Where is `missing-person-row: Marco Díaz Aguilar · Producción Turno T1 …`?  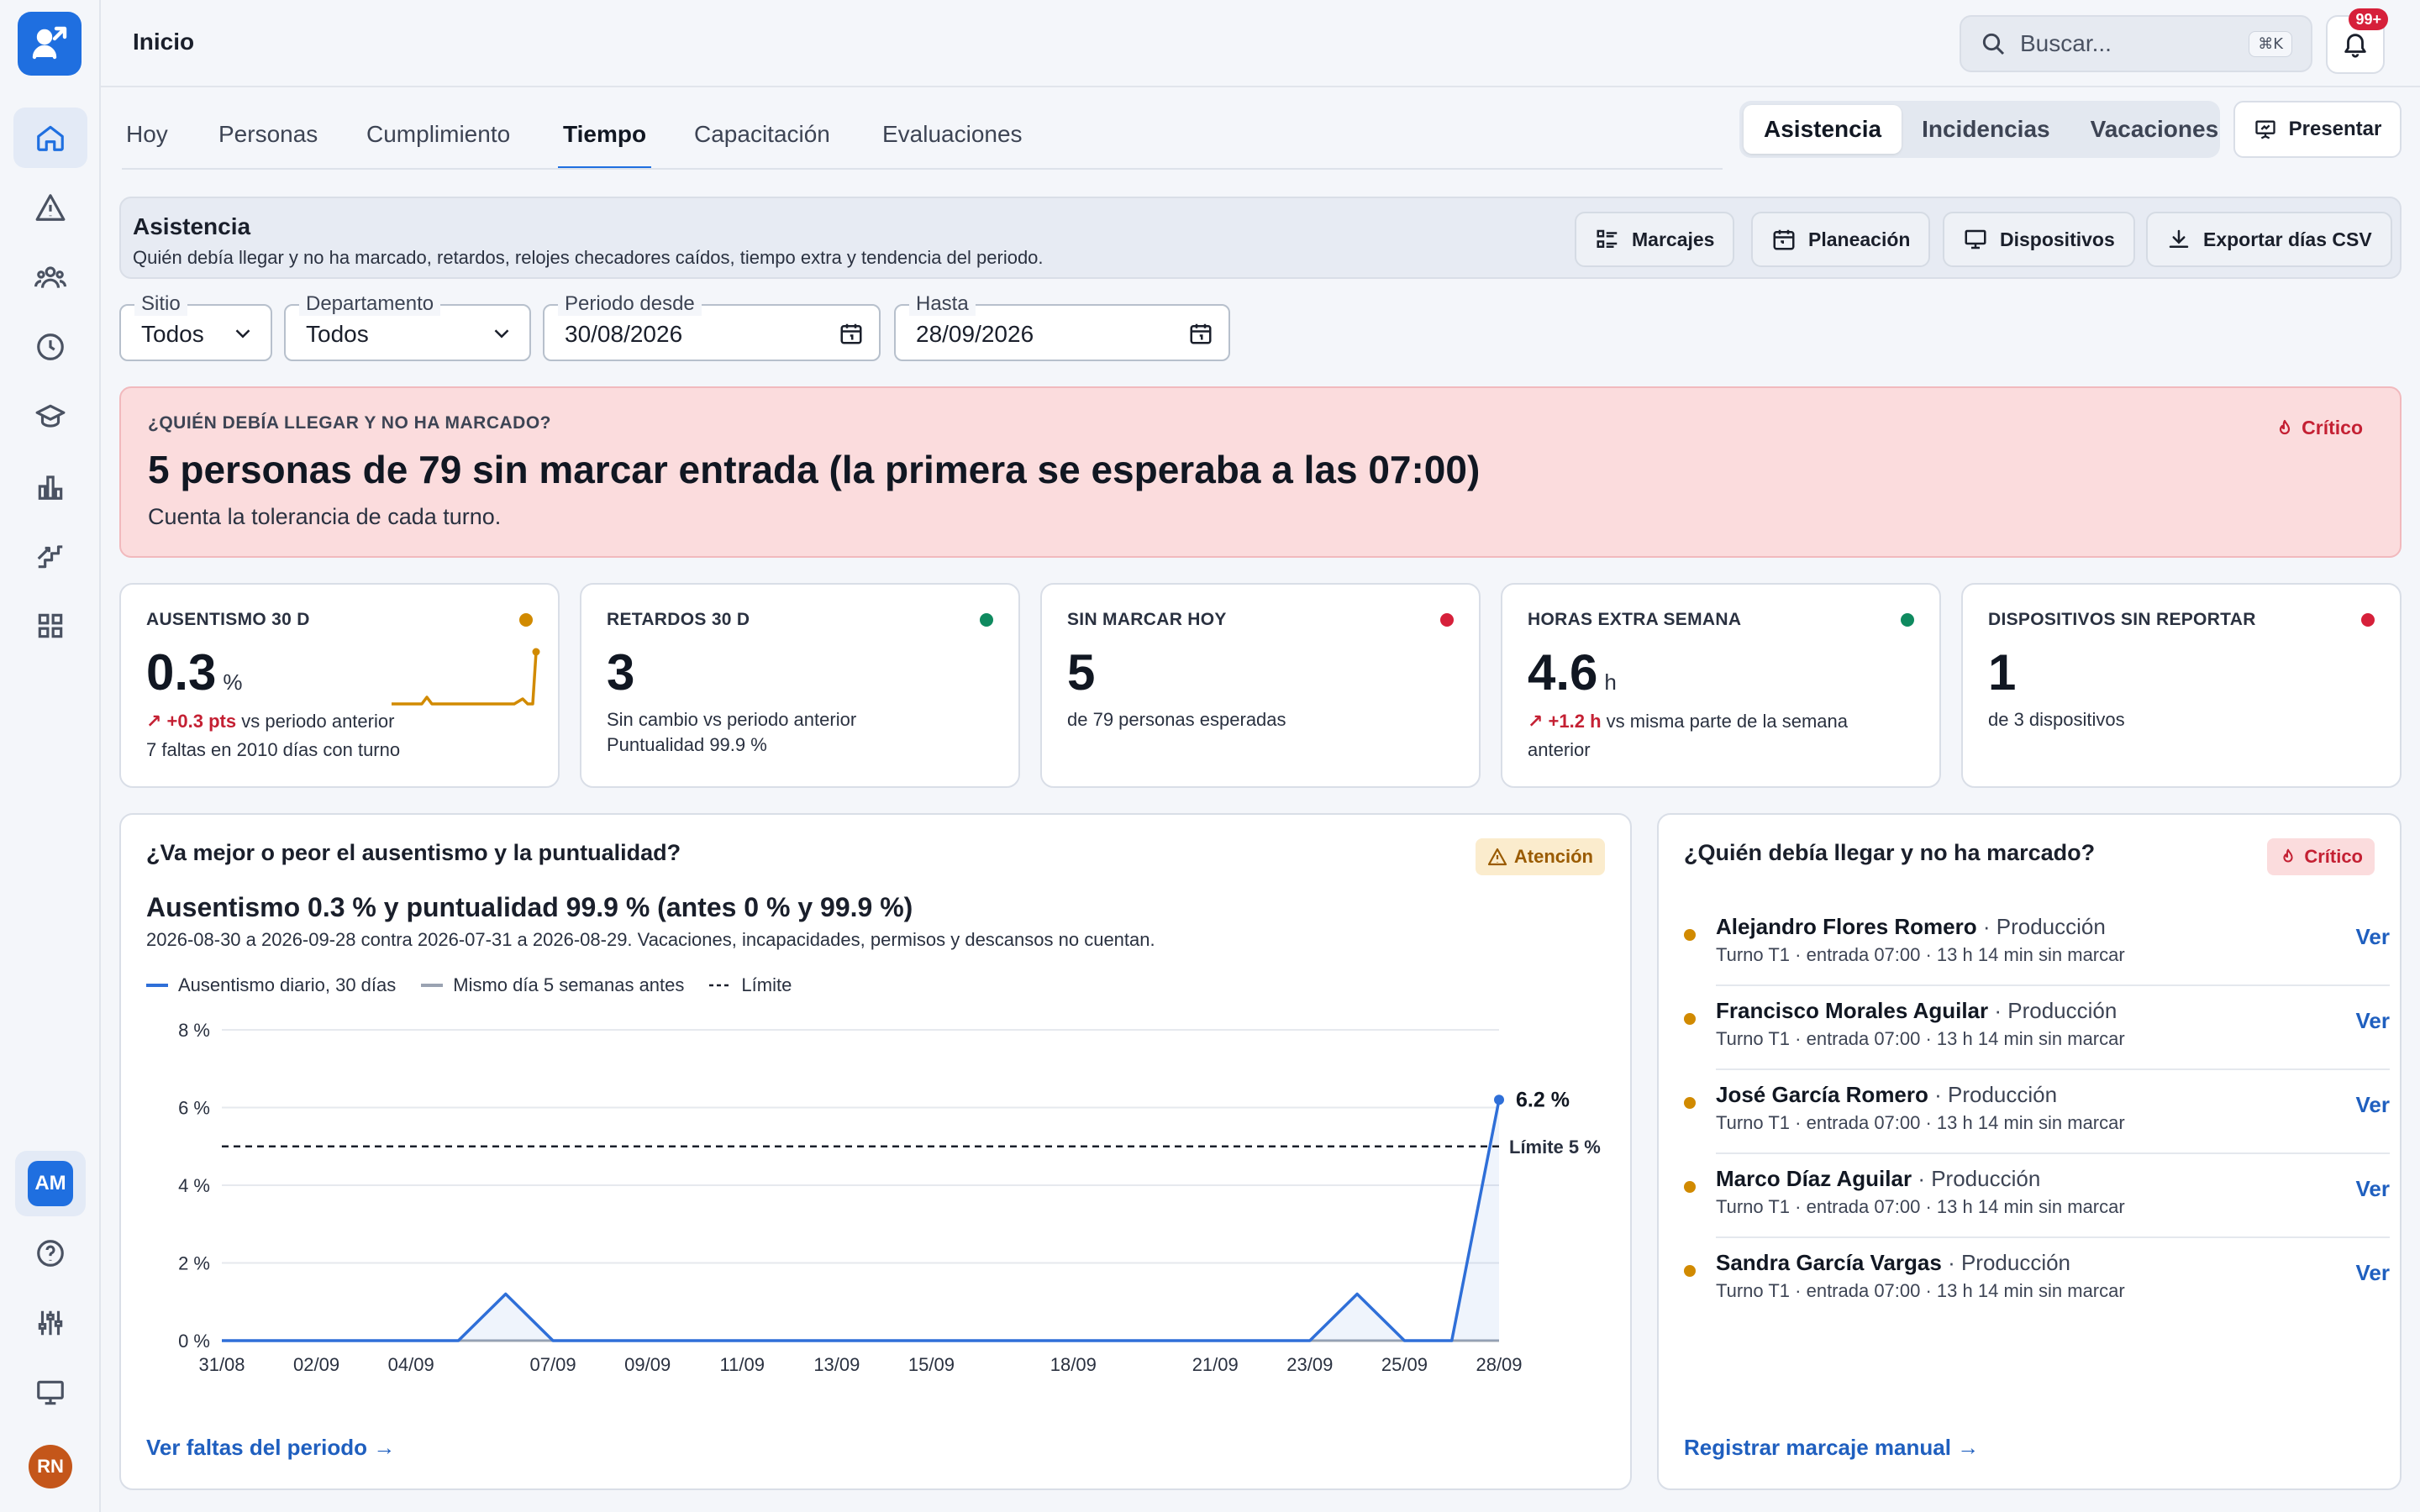
missing-person-row: Marco Díaz Aguilar · Producción Turno T1 … is located at coordinates (2037, 1196).